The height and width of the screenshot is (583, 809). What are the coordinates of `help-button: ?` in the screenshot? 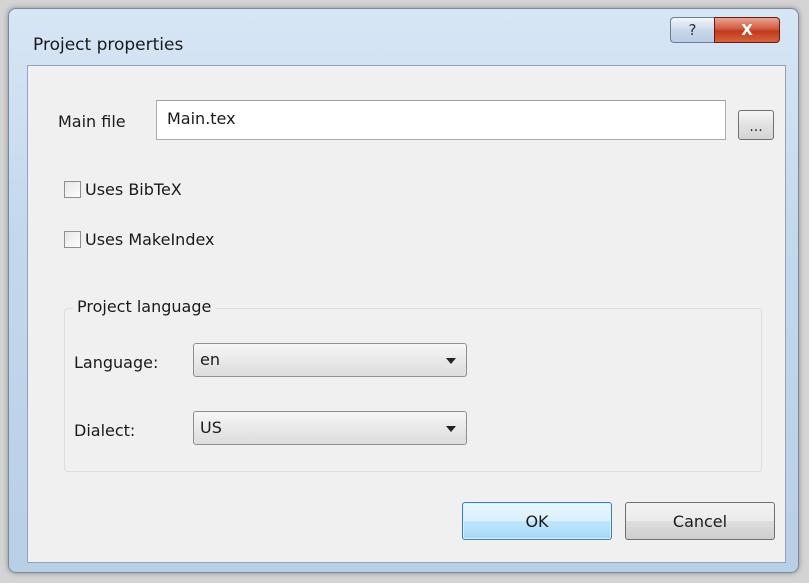 It's located at (692, 30).